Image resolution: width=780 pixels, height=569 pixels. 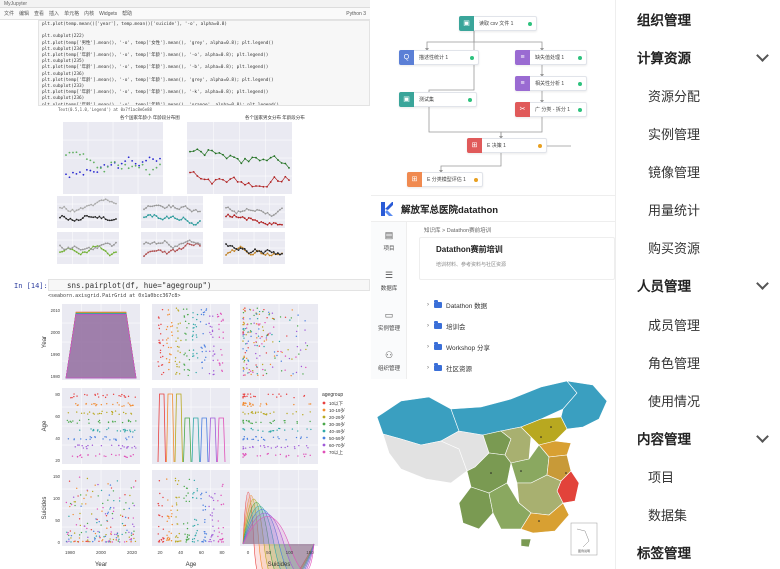 I want to click on pairplot-ytick: 2010, so click(x=56, y=310).